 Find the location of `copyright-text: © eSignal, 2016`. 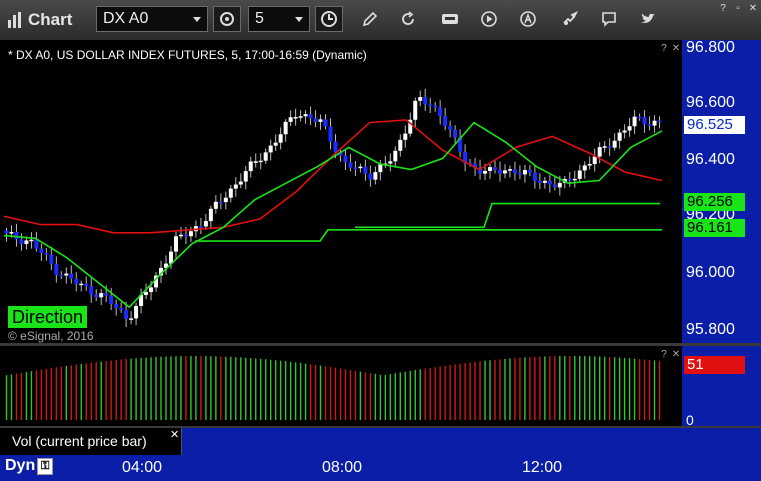

copyright-text: © eSignal, 2016 is located at coordinates (51, 336).